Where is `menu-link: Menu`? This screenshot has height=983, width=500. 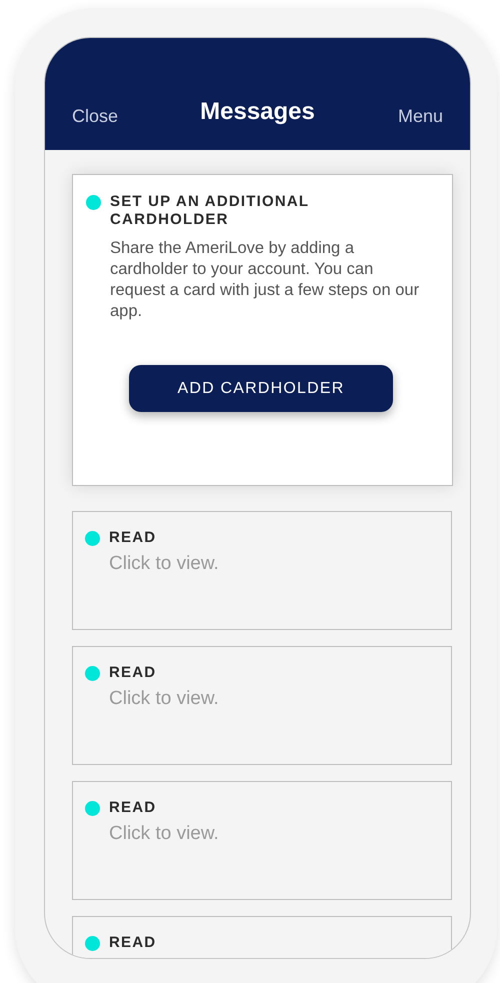
menu-link: Menu is located at coordinates (408, 116).